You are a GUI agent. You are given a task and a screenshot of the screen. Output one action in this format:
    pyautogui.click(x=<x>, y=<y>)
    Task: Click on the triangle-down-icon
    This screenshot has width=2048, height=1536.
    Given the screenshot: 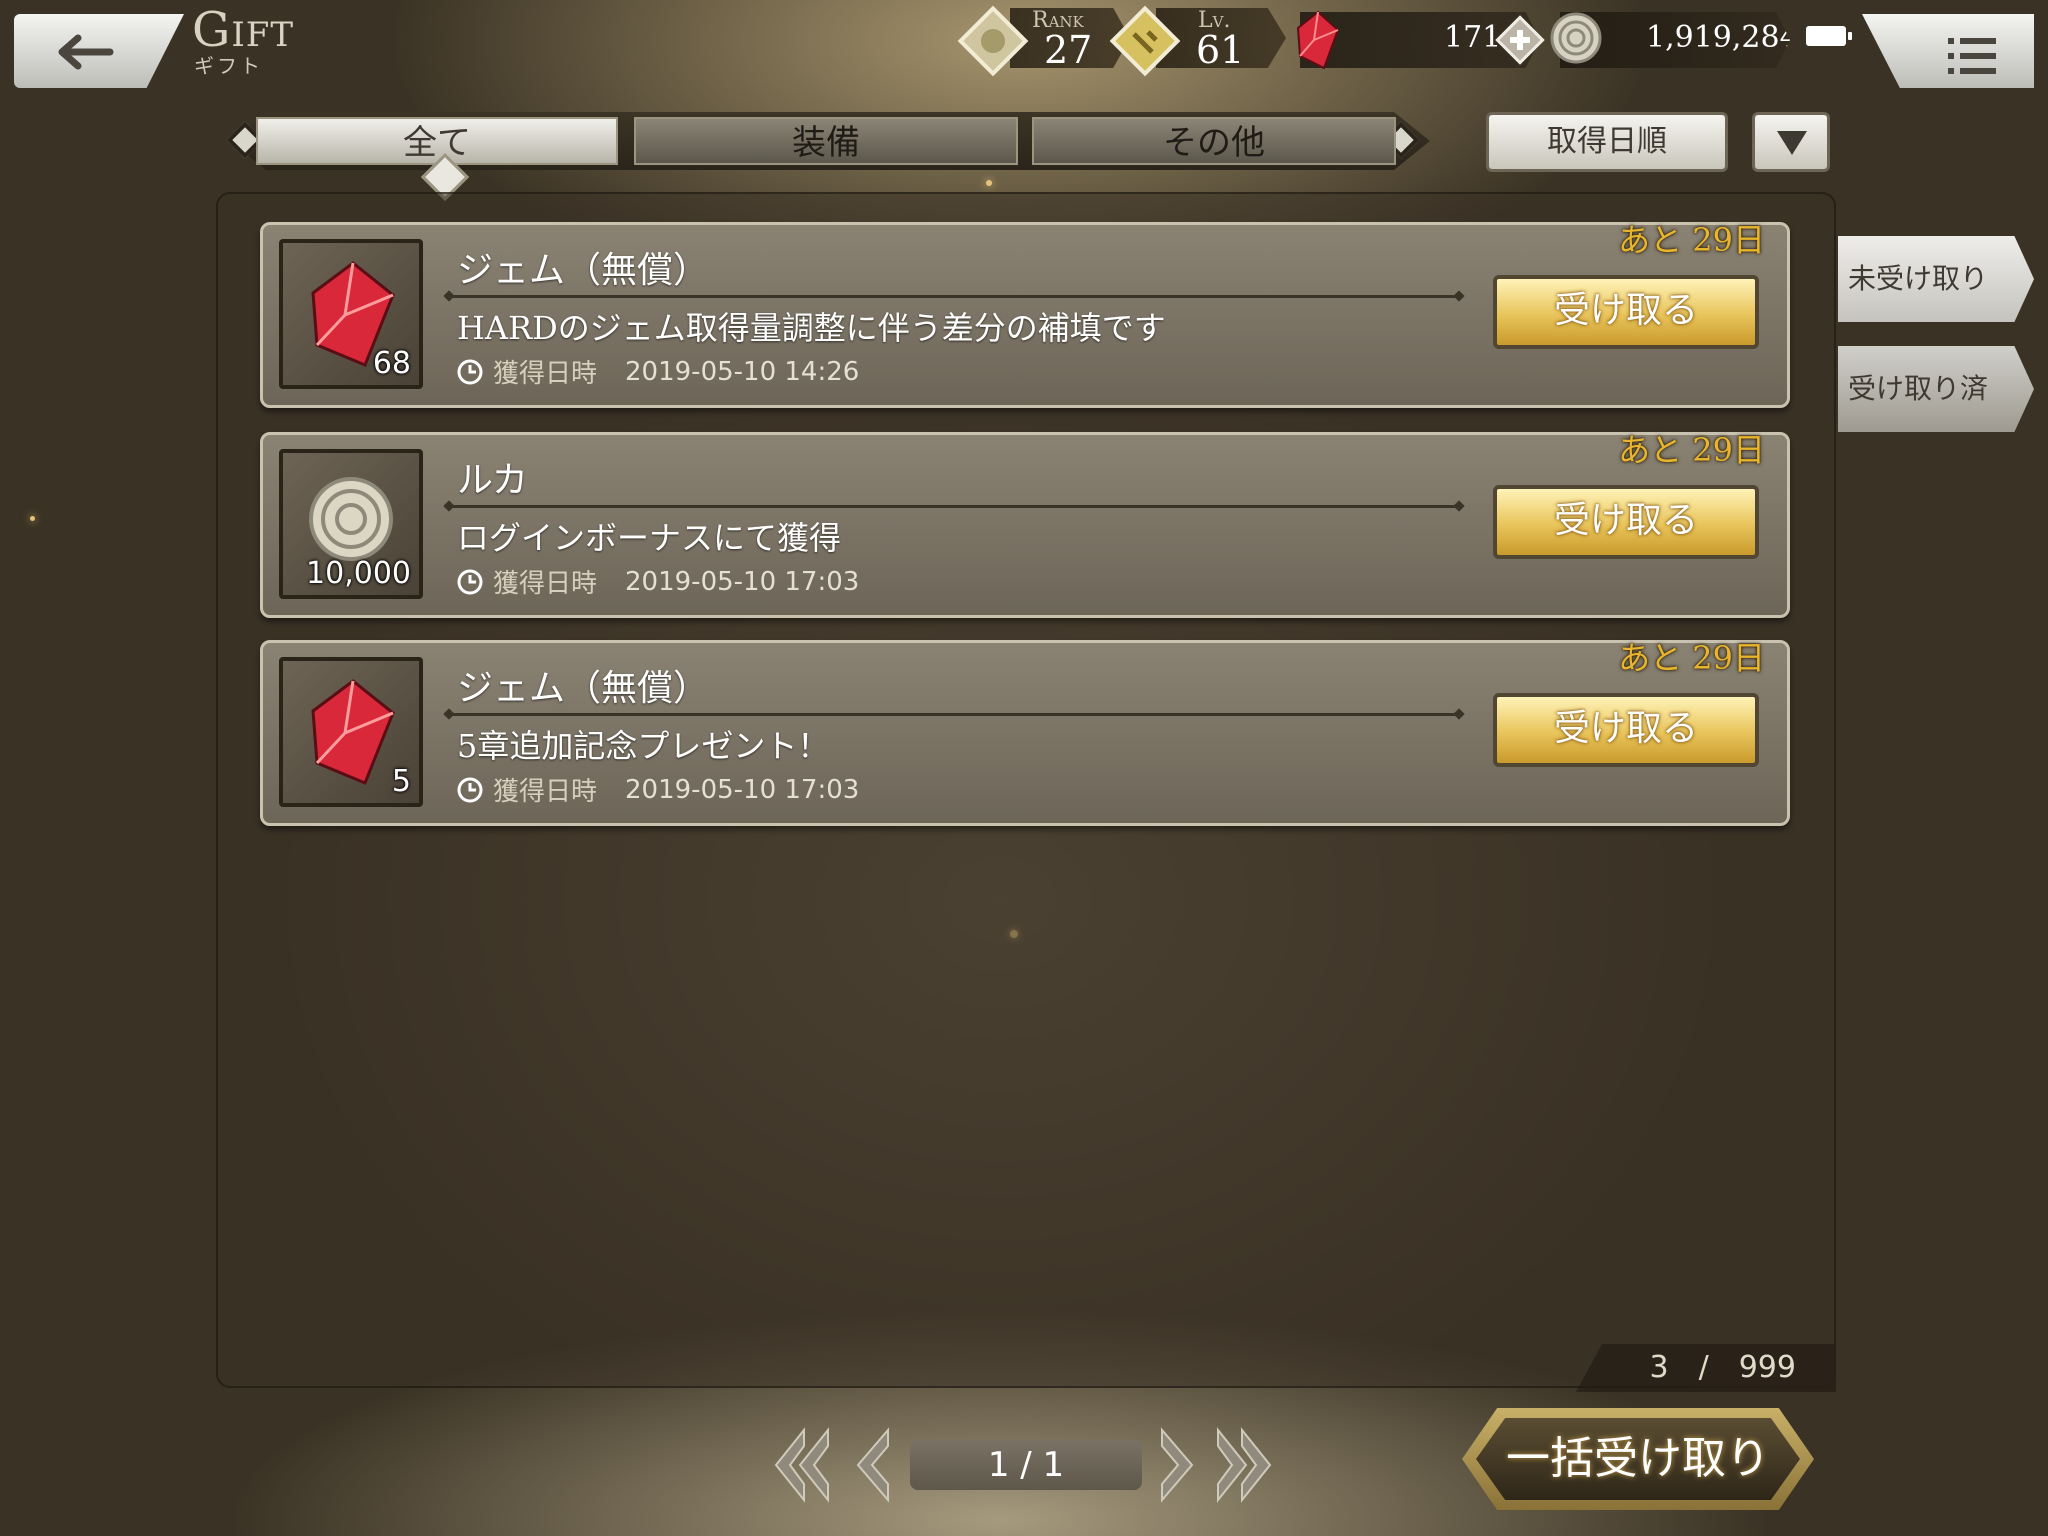 What is the action you would take?
    pyautogui.click(x=1792, y=143)
    